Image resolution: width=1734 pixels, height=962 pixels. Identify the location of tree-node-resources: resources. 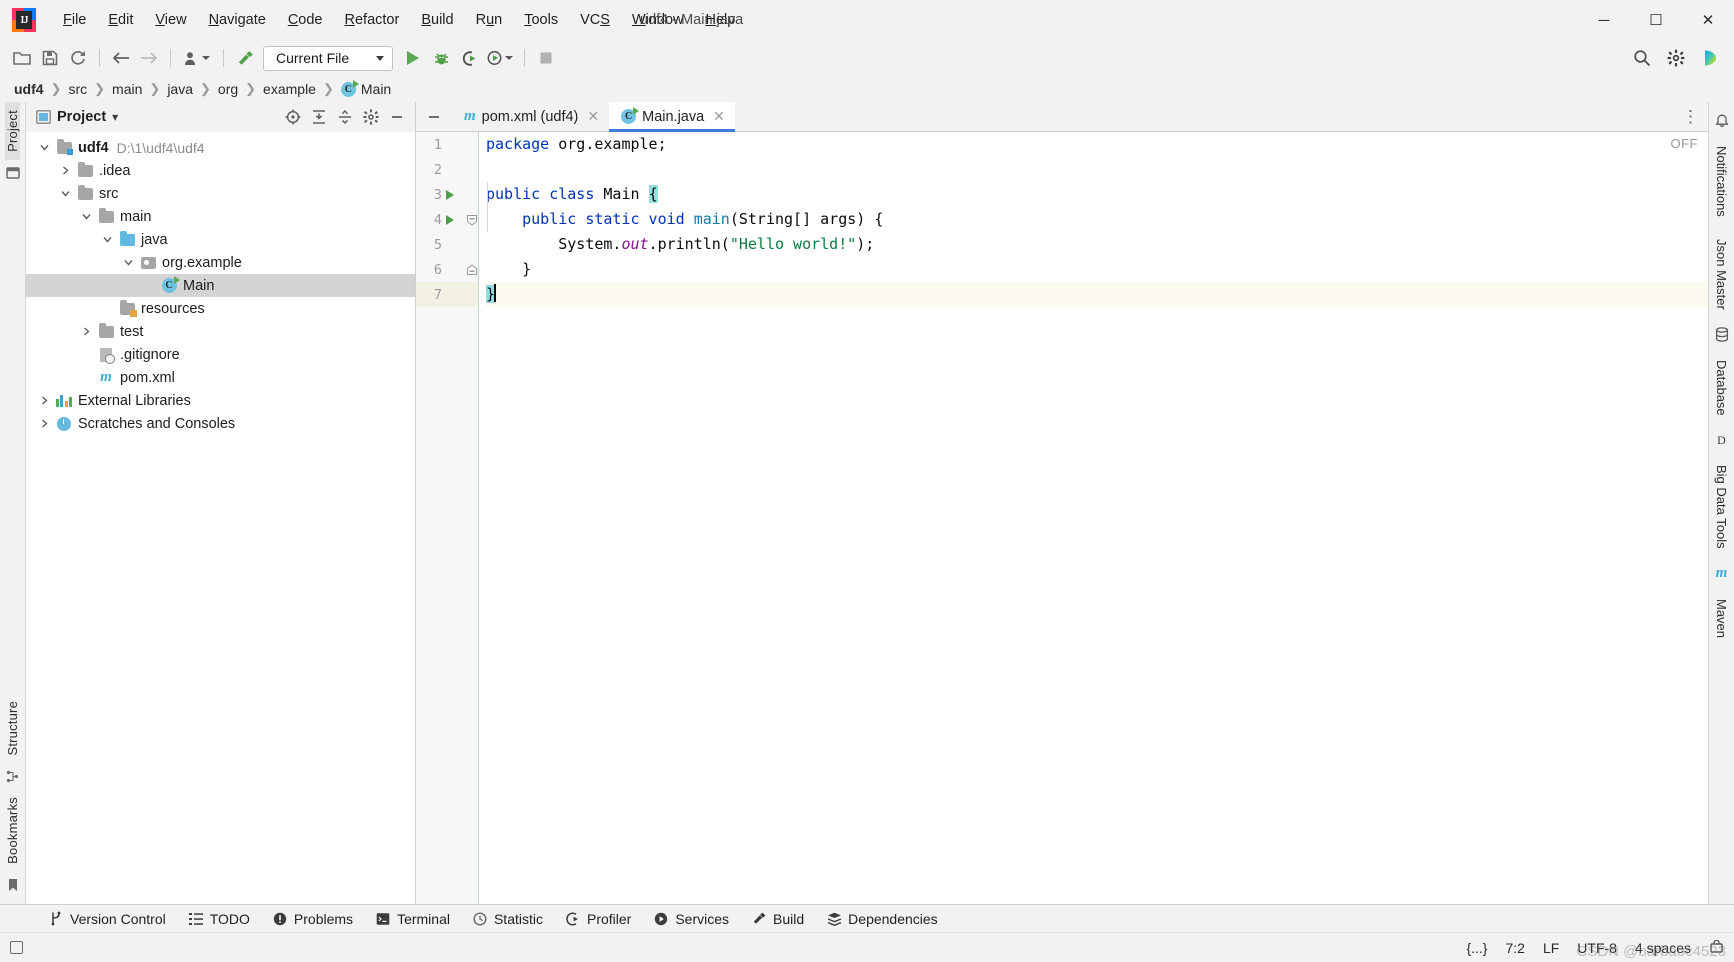
(220, 308).